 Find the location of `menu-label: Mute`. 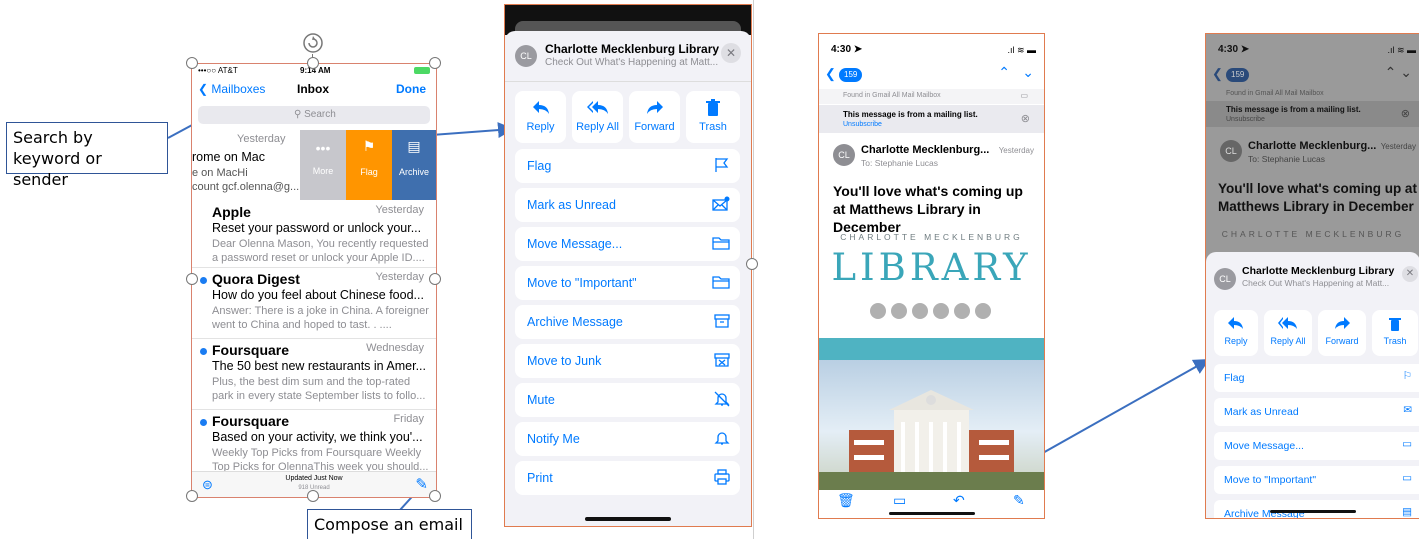

menu-label: Mute is located at coordinates (541, 400).